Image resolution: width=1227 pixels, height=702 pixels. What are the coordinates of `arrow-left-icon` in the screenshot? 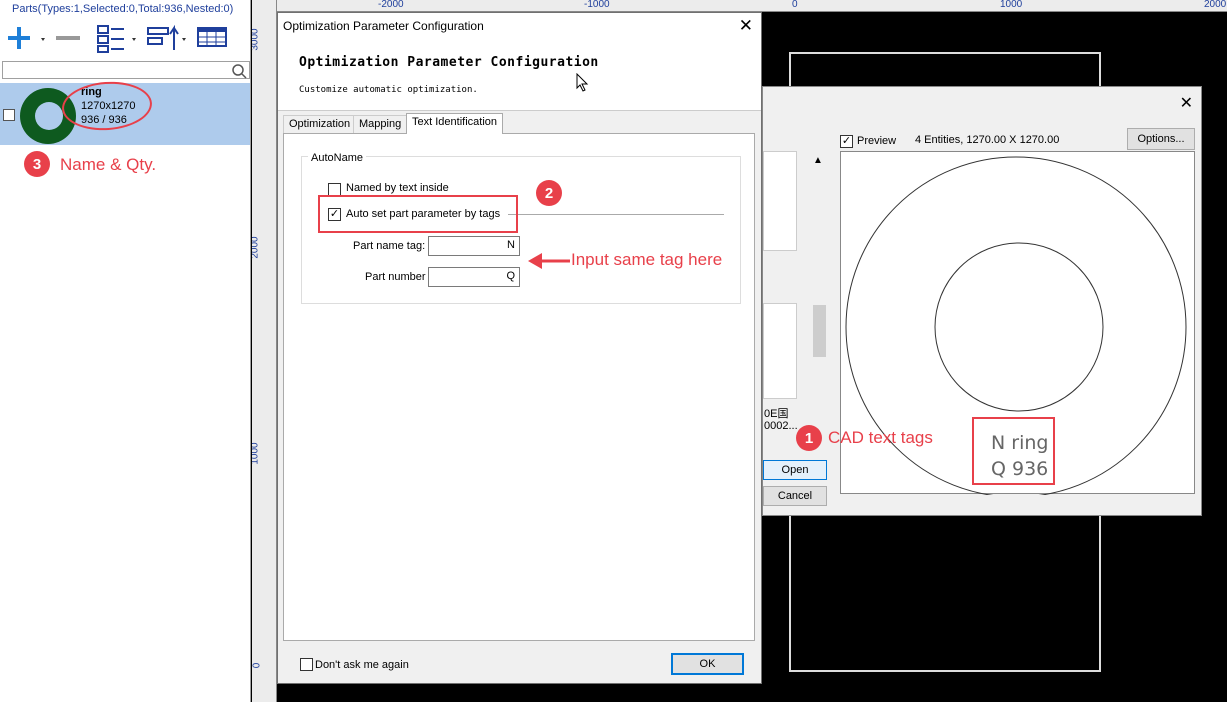 It's located at (549, 261).